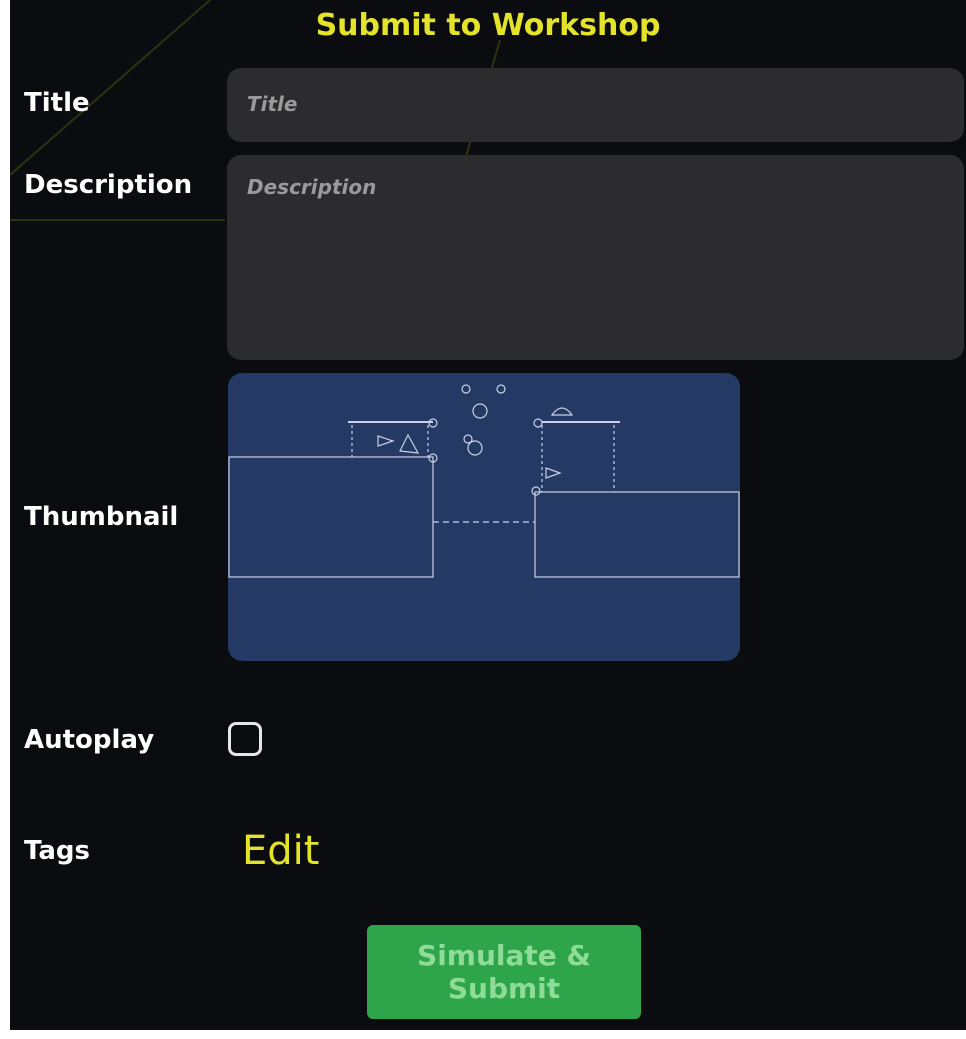  Describe the element at coordinates (89, 740) in the screenshot. I see `autoplay-label: Autoplay` at that location.